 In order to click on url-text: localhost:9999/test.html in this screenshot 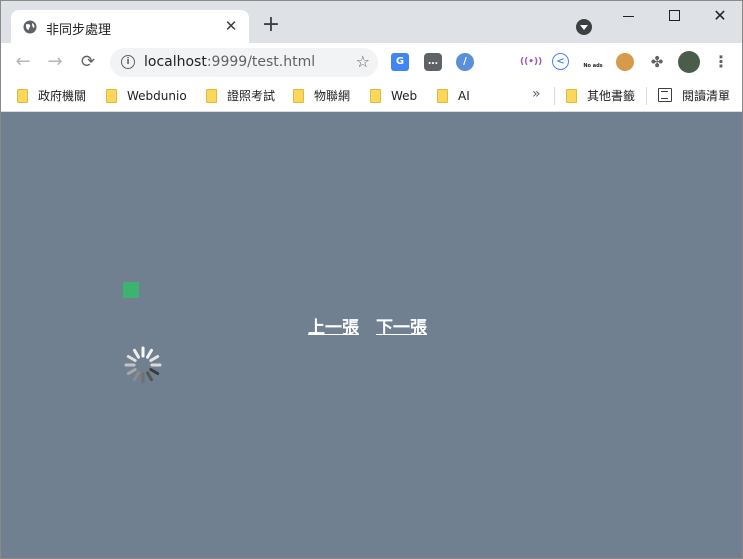, I will do `click(229, 62)`.